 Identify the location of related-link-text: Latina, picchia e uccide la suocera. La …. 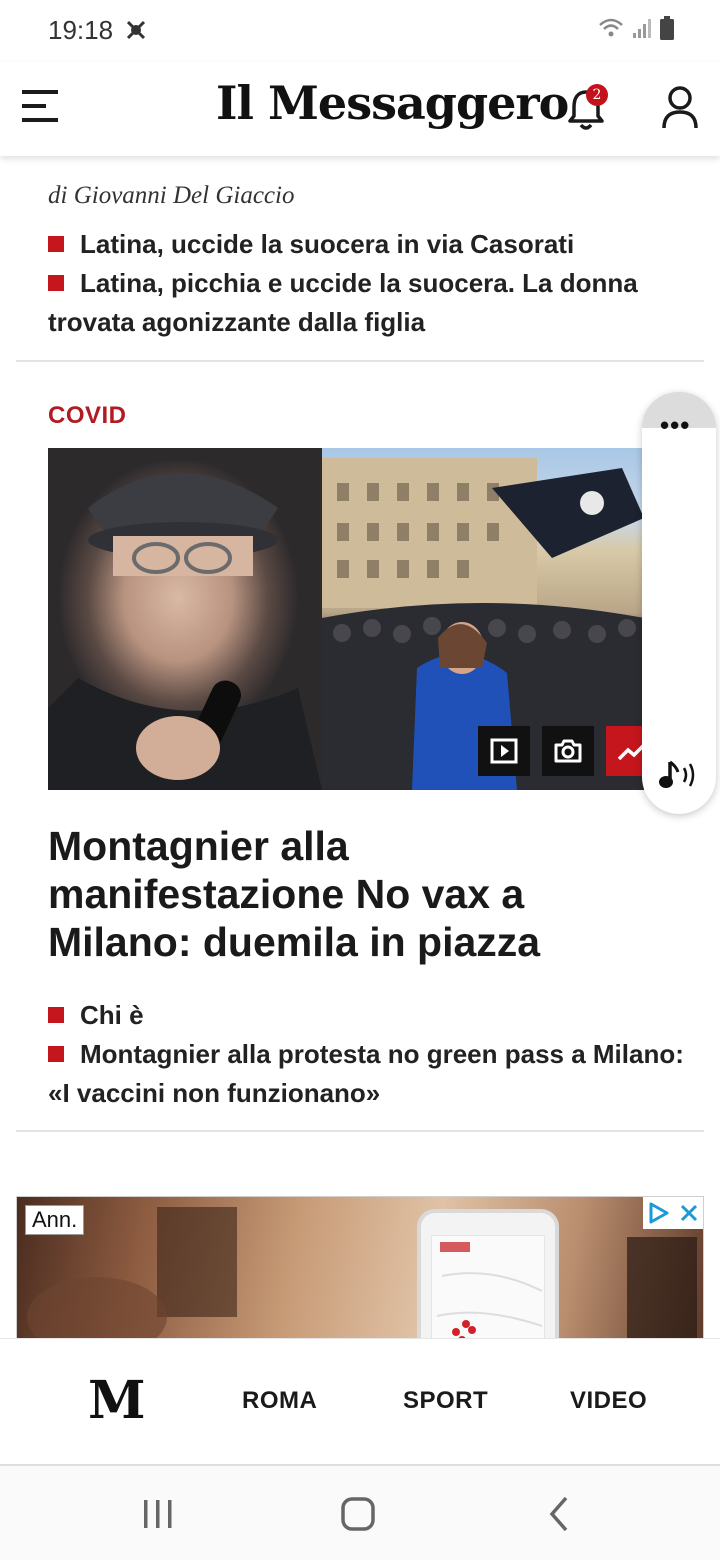
(343, 302).